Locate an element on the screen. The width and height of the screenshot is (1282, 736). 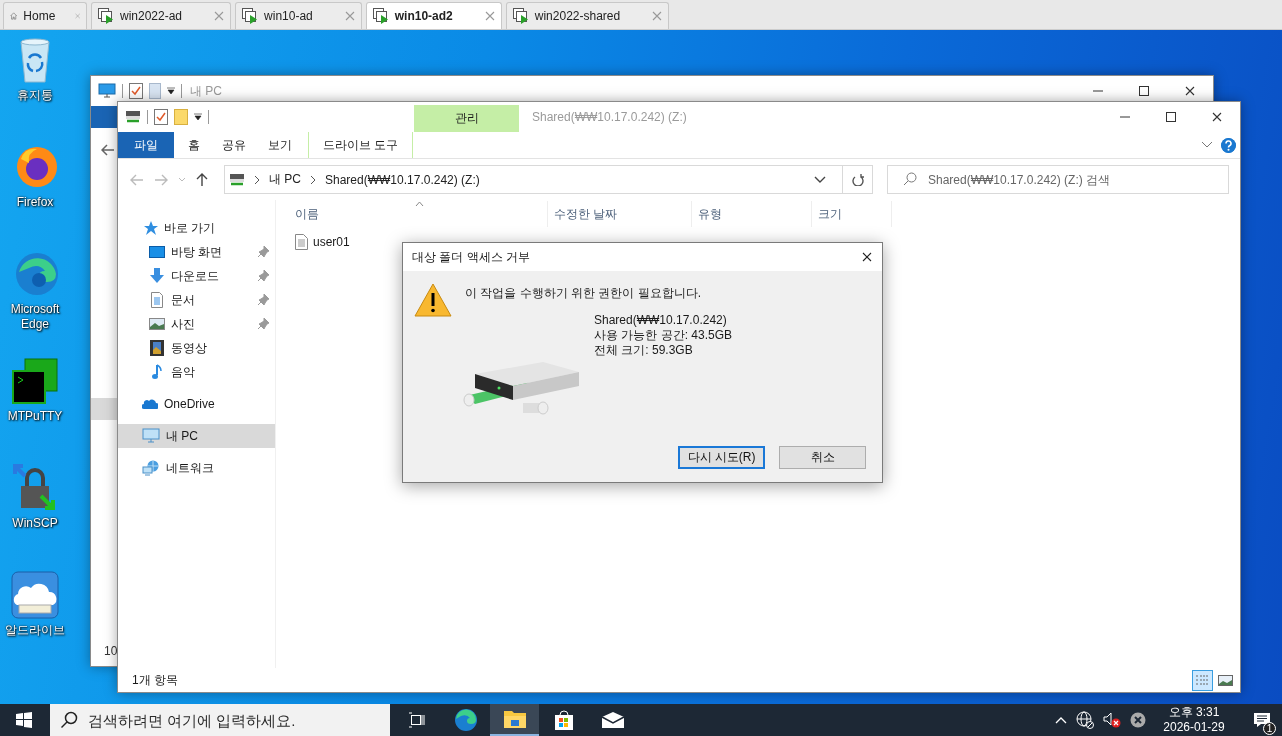
clock: 오후 3:31 2026-01-29 is located at coordinates (1194, 720).